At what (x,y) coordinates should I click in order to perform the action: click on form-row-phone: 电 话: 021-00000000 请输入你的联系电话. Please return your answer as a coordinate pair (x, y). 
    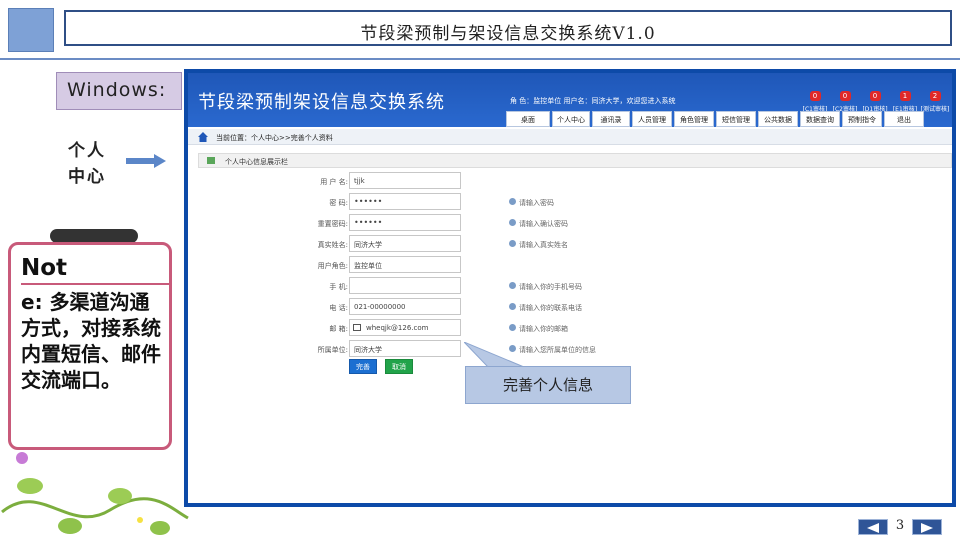
    Looking at the image, I should click on (570, 307).